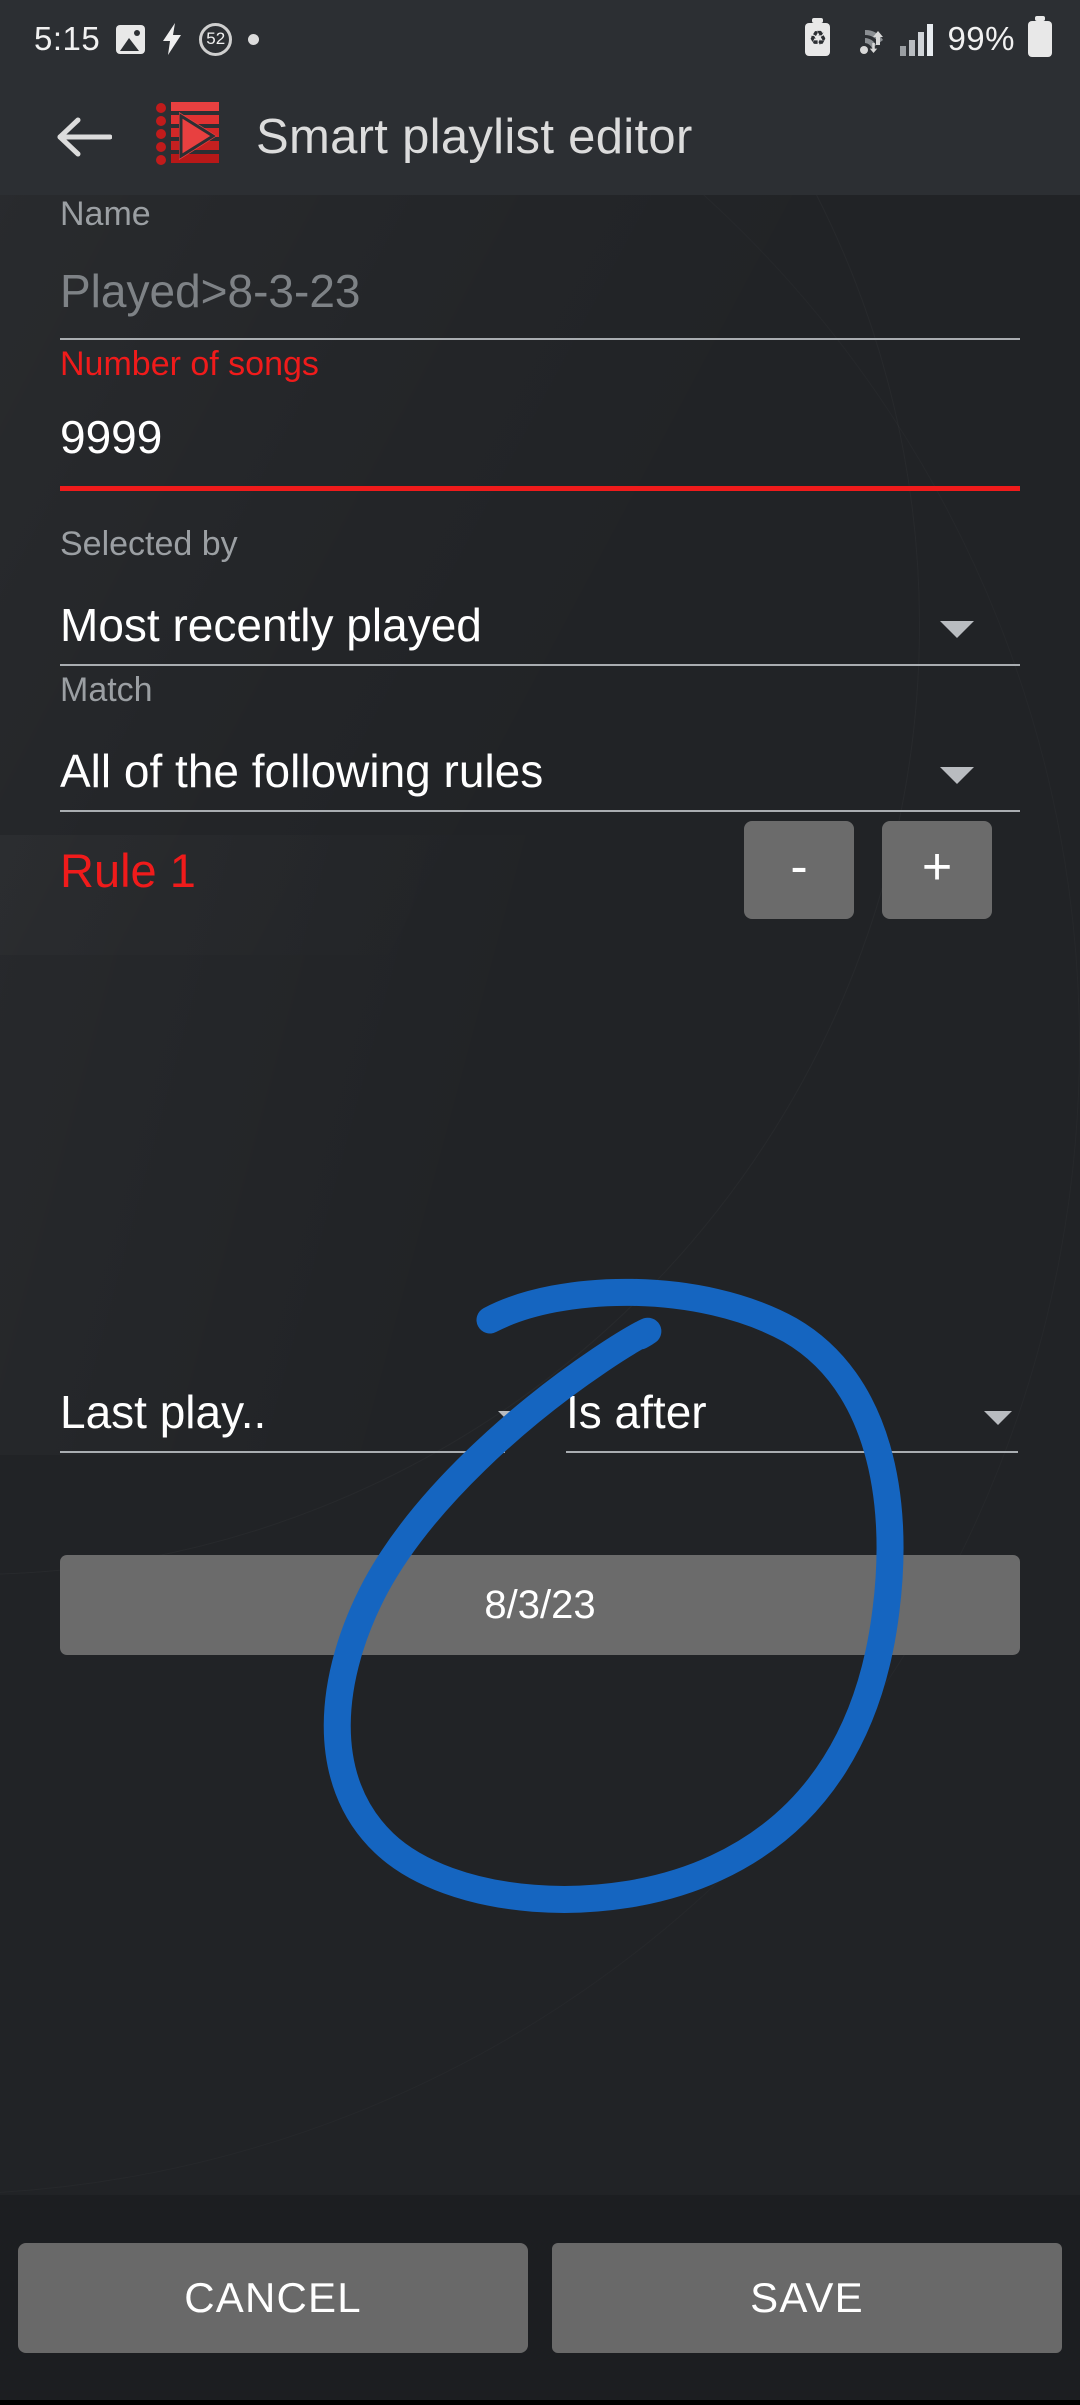 This screenshot has width=1080, height=2405. I want to click on page-title: Smart playlist editor, so click(474, 136).